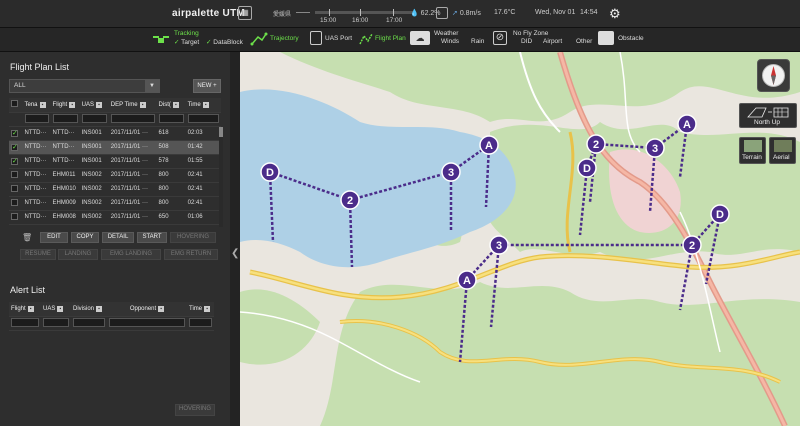 Image resolution: width=800 pixels, height=426 pixels. I want to click on start-button: START, so click(152, 237).